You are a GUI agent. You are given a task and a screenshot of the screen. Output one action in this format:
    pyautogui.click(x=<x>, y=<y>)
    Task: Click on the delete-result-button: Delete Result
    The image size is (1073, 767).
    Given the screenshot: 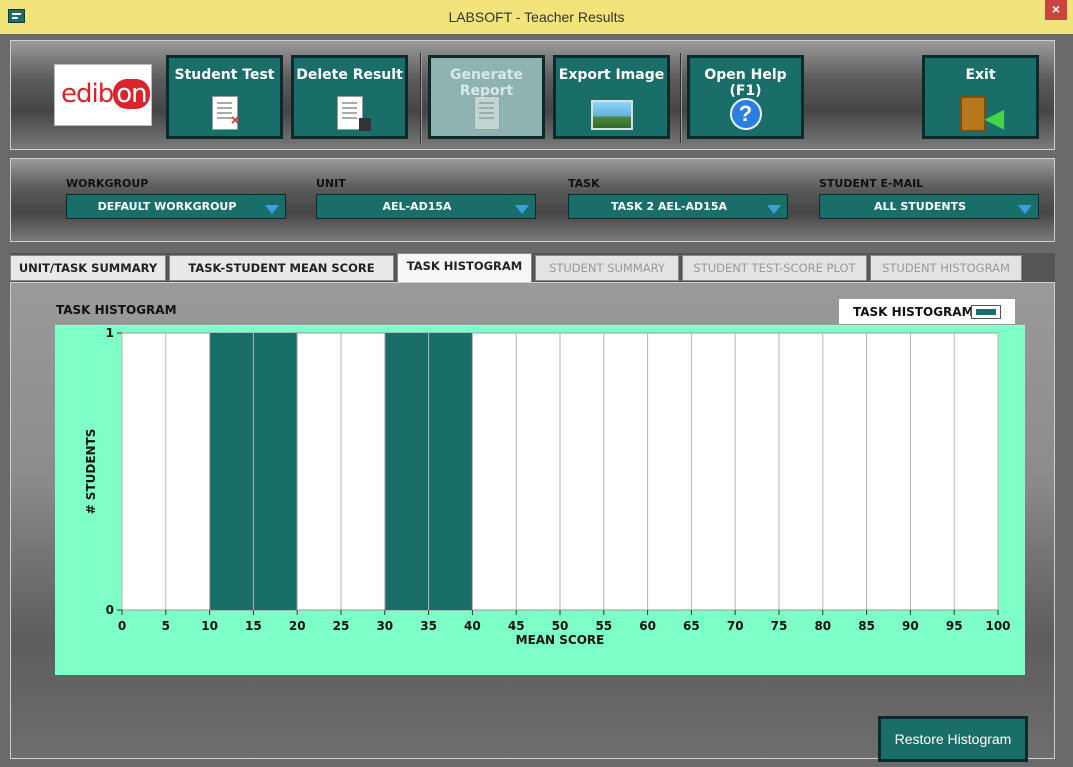 What is the action you would take?
    pyautogui.click(x=349, y=97)
    